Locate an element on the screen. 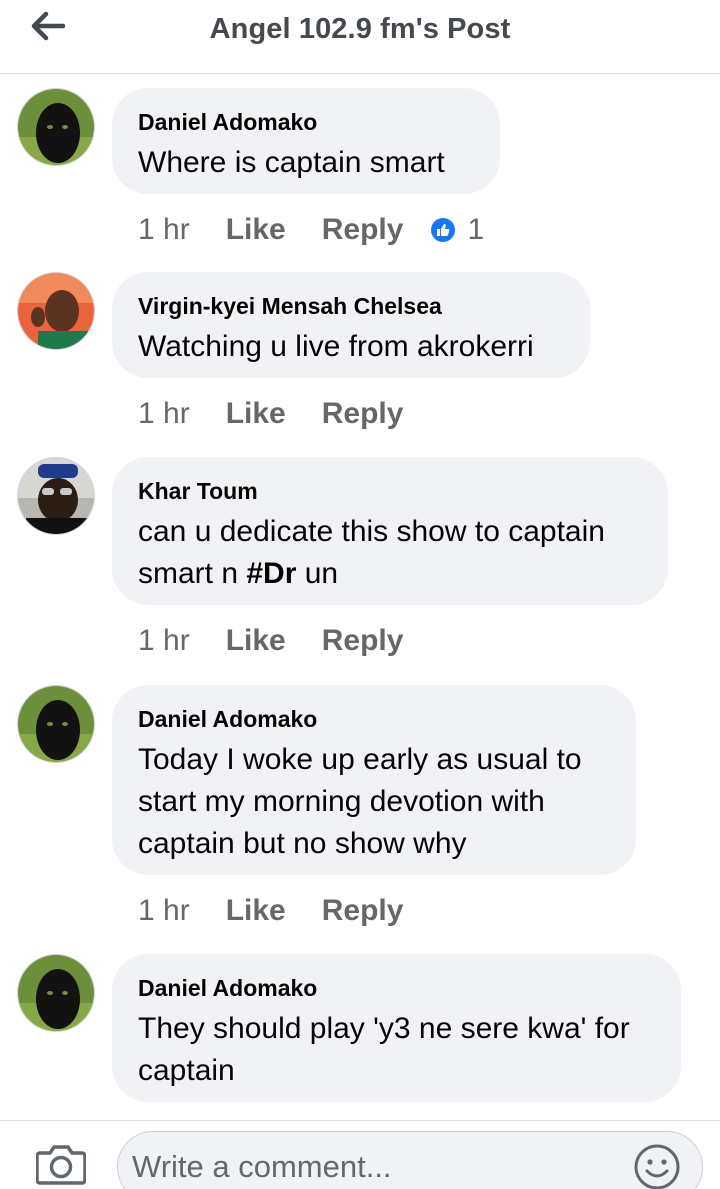  comment-text-line: They should play 'y3 ne sere kwa' for is located at coordinates (384, 1028).